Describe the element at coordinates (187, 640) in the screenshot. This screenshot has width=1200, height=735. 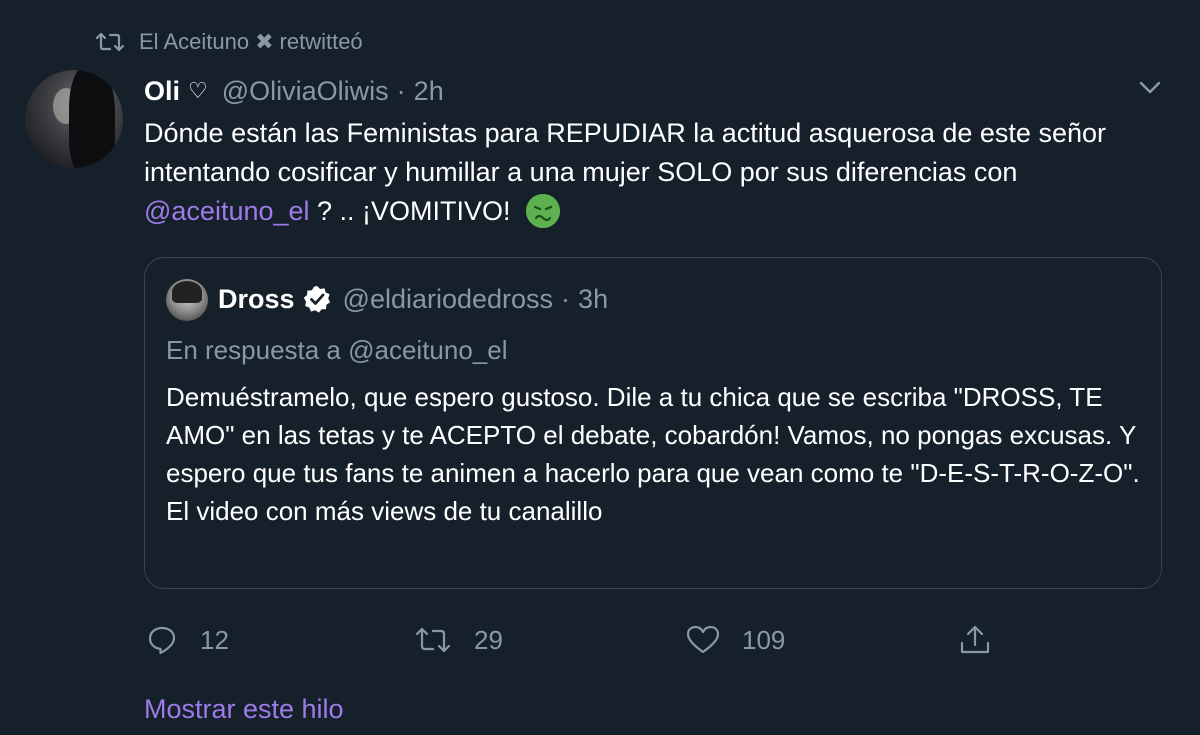
I see `reply-button: 12` at that location.